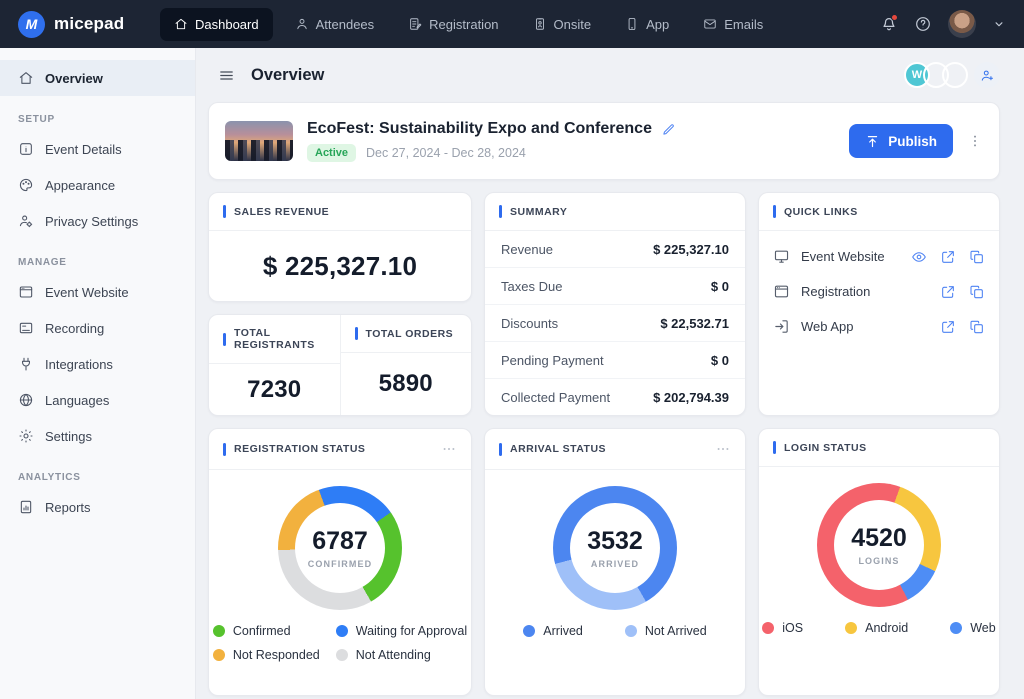 The width and height of the screenshot is (1024, 699). I want to click on sidebar-item-languages: Languages, so click(97, 400).